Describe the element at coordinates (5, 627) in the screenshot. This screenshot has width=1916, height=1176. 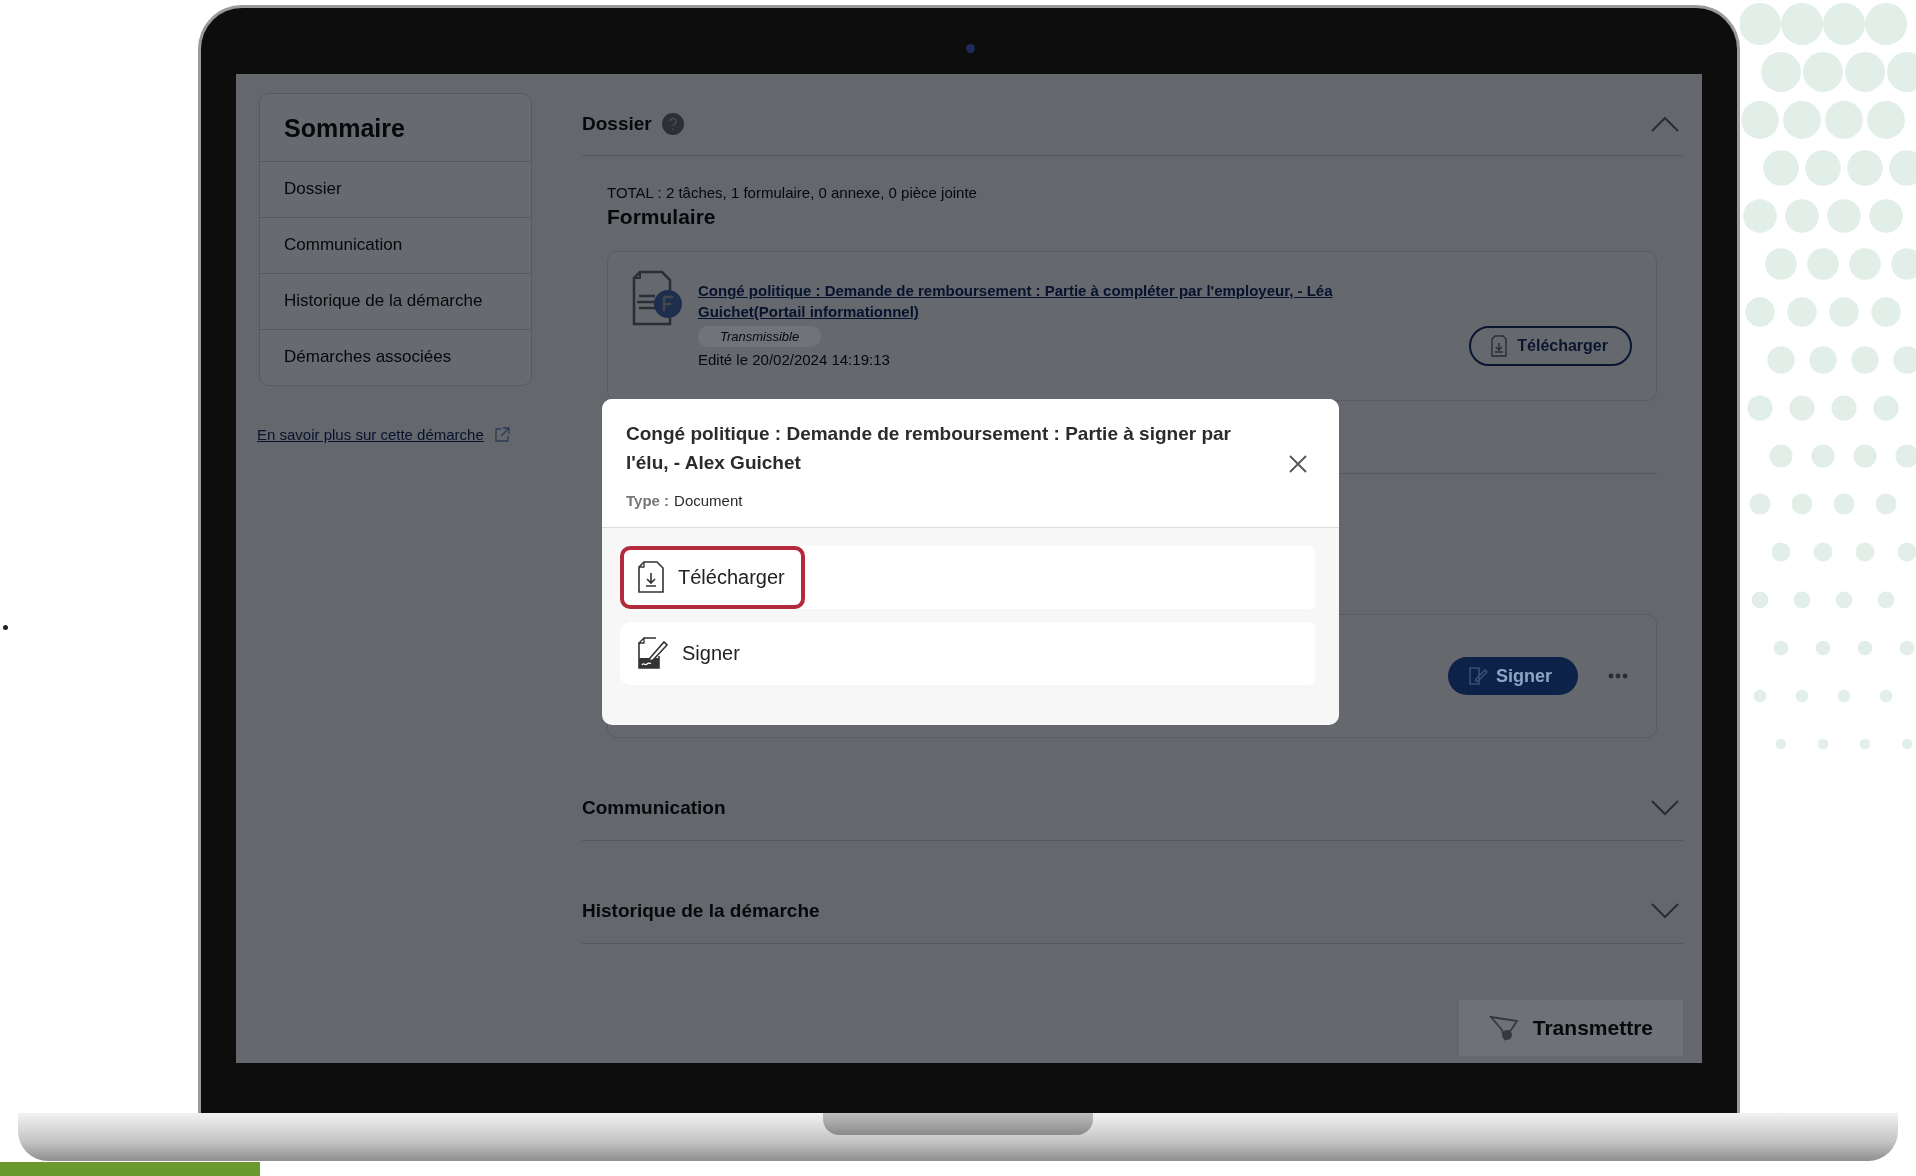
I see `bullet-dot` at that location.